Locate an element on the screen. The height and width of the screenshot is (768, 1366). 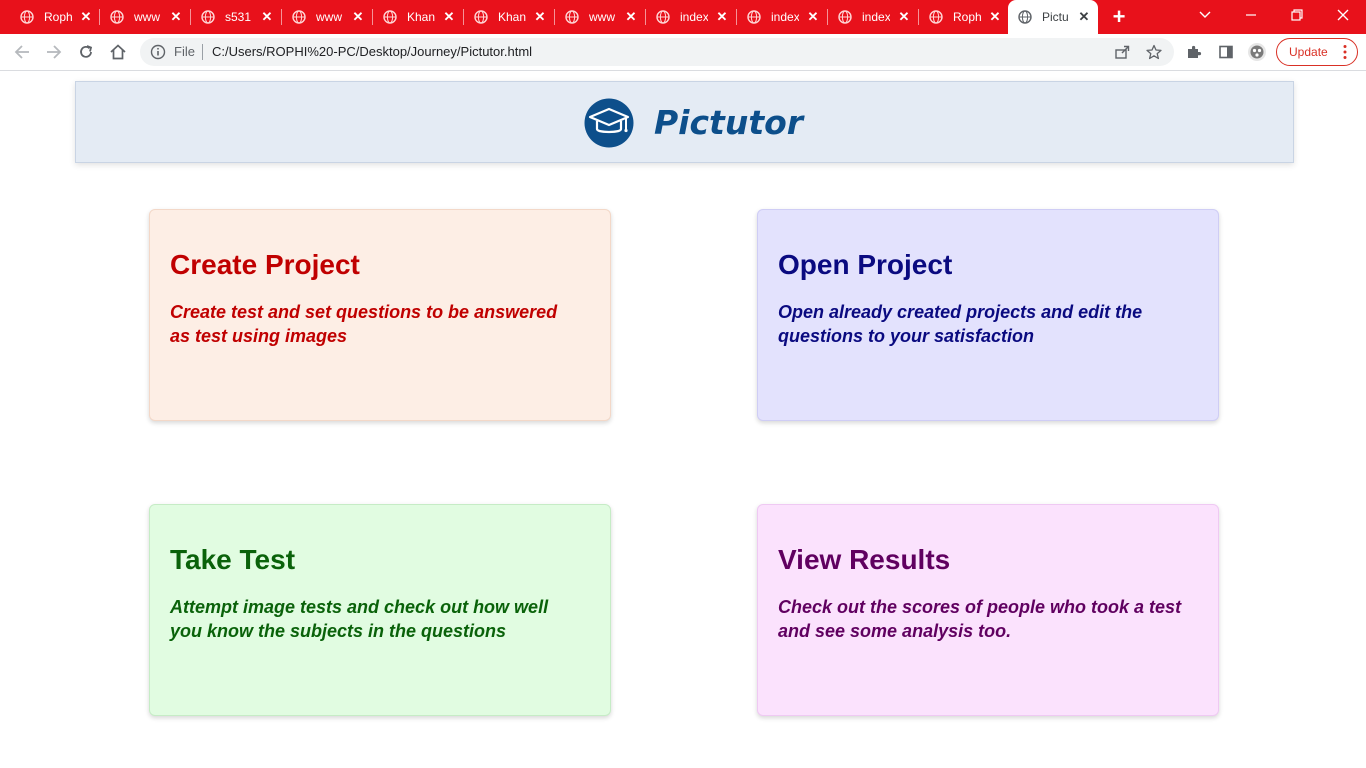
puzzle-icon is located at coordinates (1195, 51).